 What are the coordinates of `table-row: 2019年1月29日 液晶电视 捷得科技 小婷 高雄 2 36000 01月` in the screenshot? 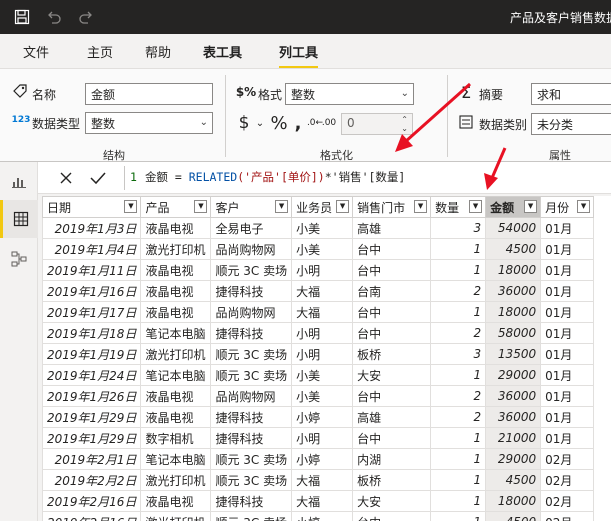 It's located at (318, 417).